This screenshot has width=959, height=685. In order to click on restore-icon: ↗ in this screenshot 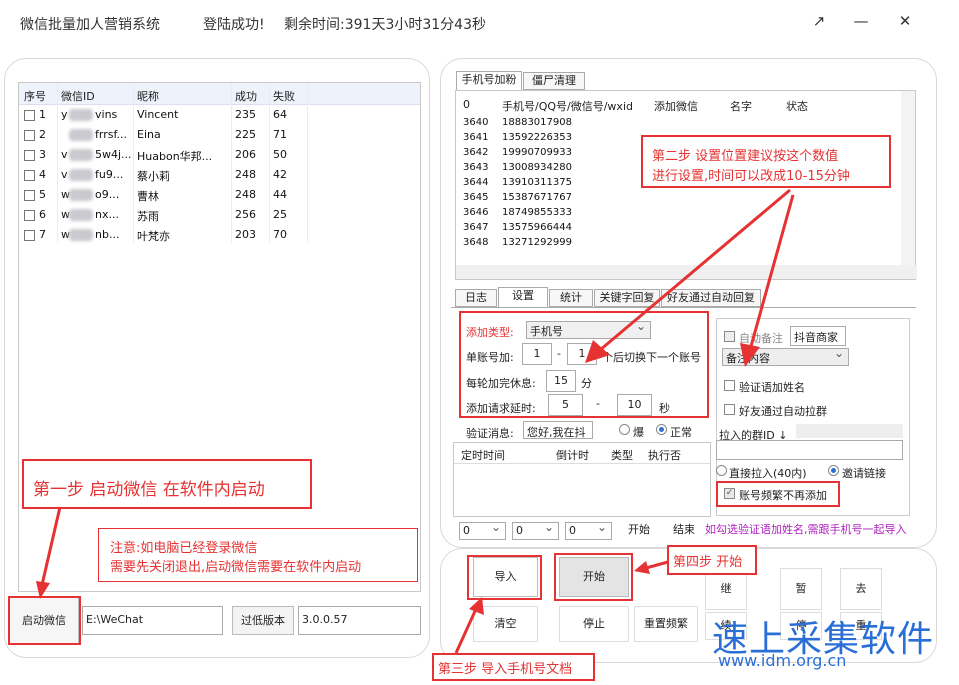, I will do `click(819, 21)`.